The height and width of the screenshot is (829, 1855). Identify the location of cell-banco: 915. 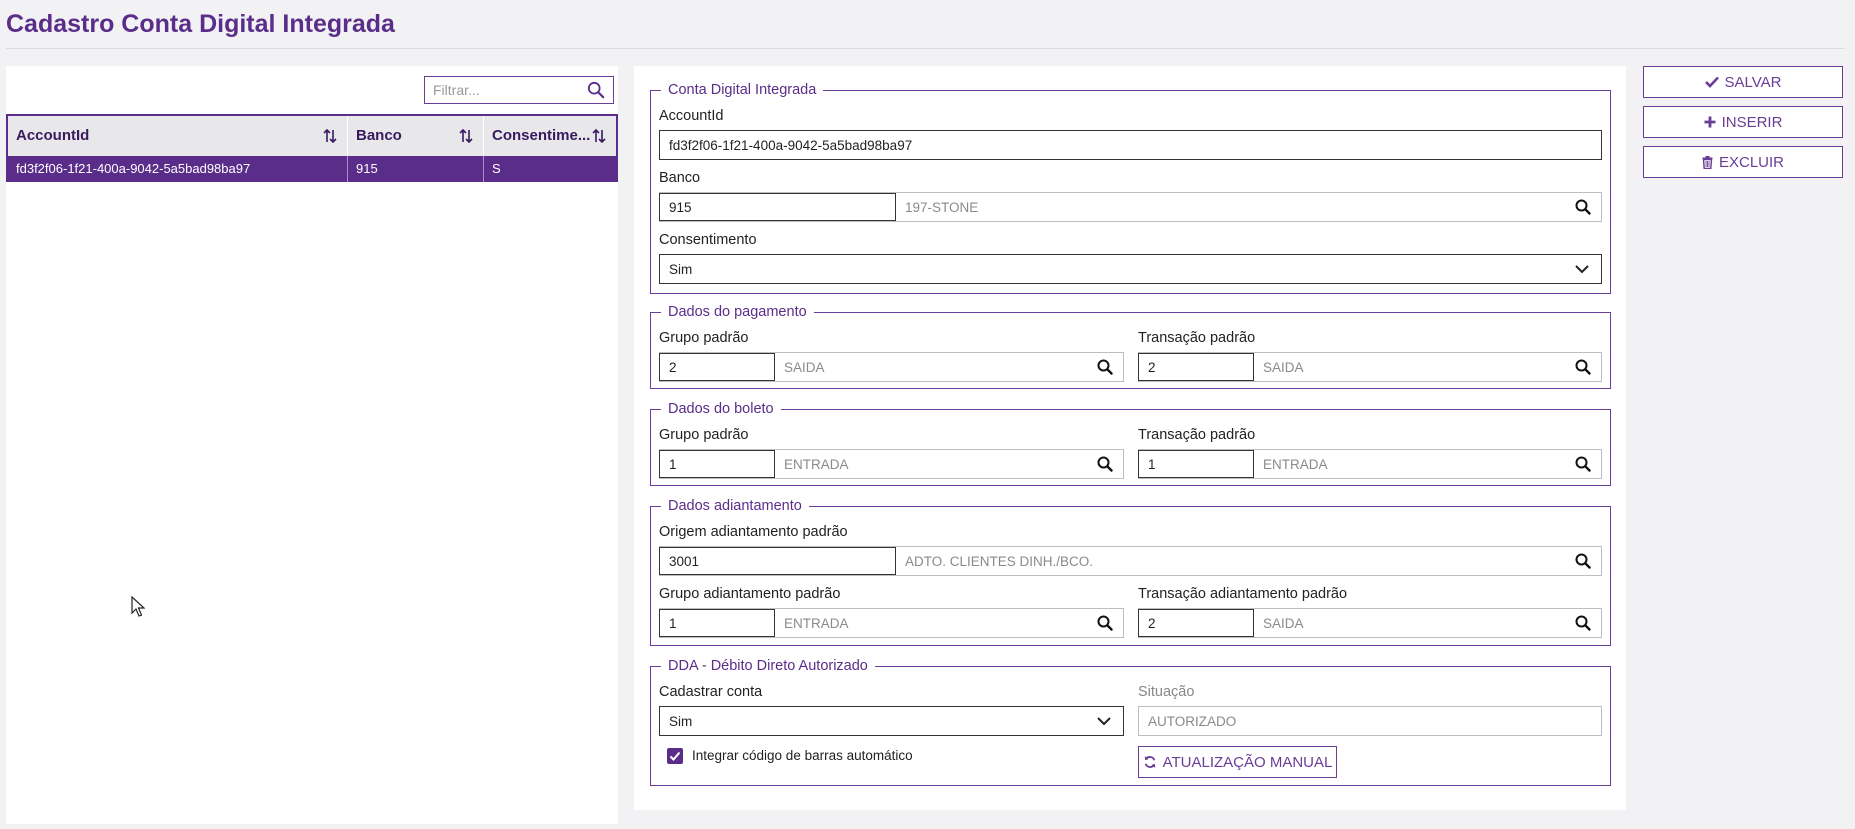
(416, 169).